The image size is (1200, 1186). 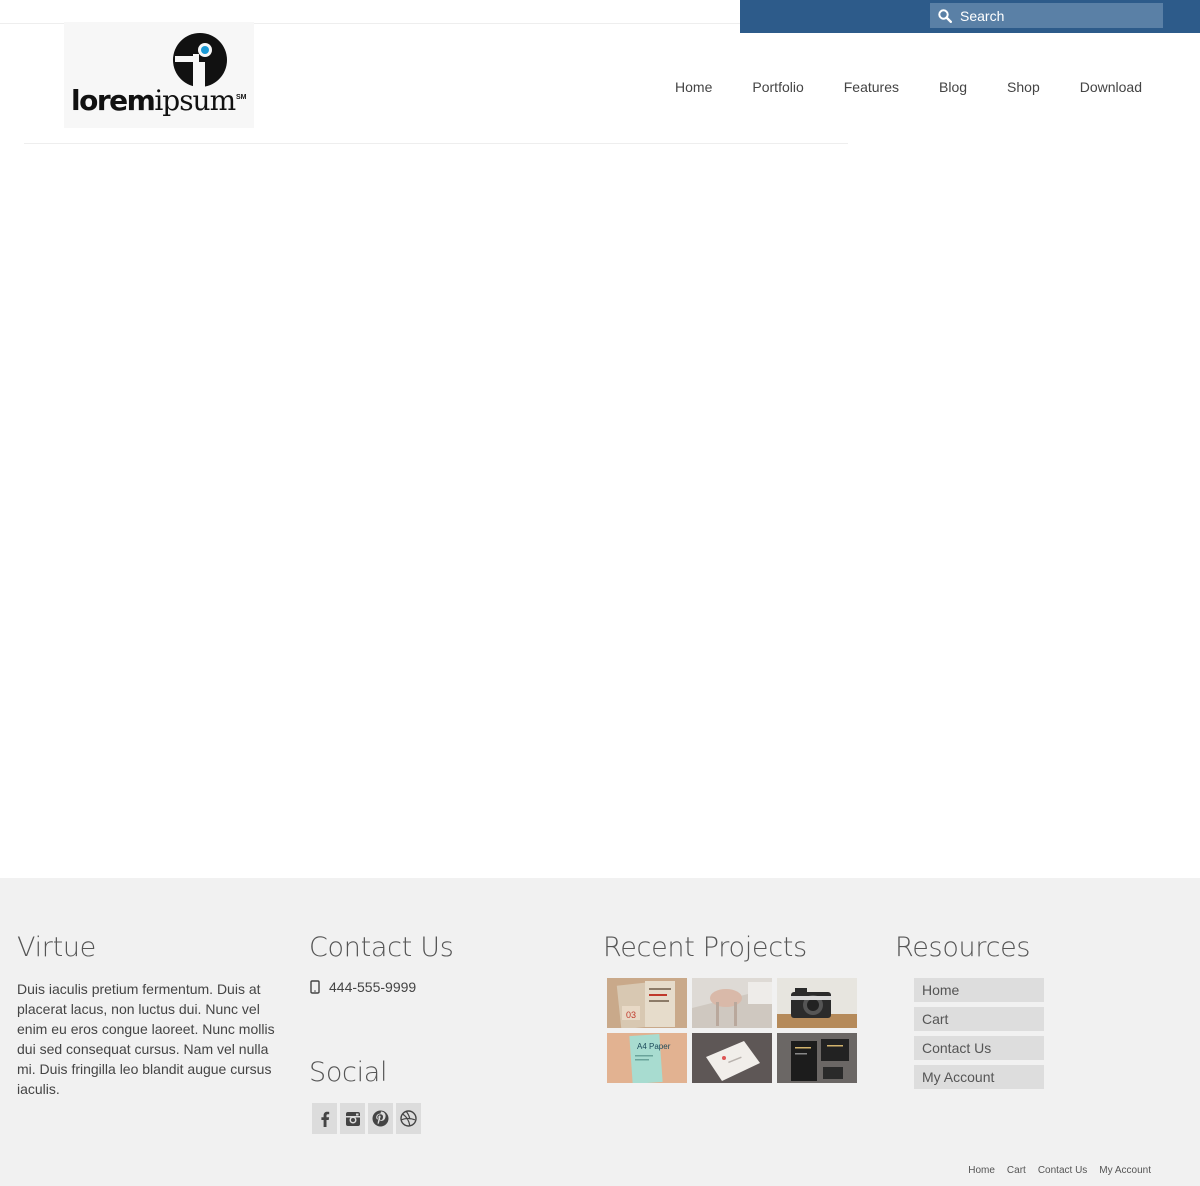 I want to click on dribbble-icon, so click(x=408, y=1118).